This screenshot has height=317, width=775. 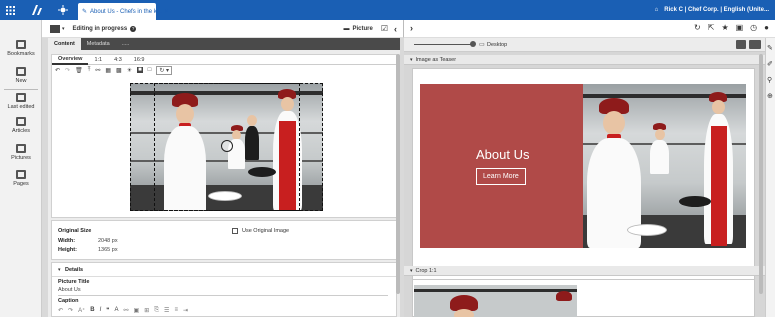 I want to click on image-insert-icon: ▣, so click(x=137, y=310).